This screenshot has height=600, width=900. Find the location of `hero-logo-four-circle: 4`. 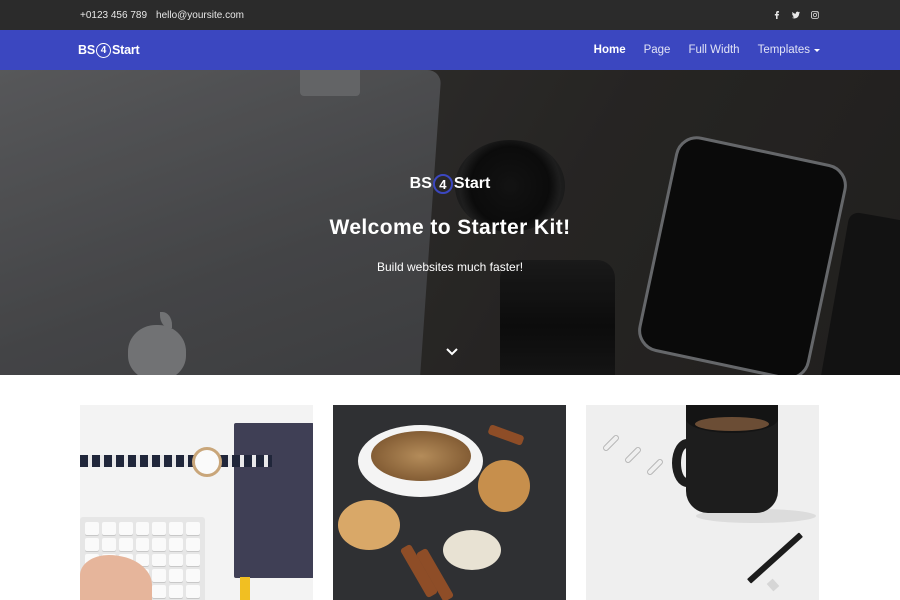

hero-logo-four-circle: 4 is located at coordinates (442, 184).